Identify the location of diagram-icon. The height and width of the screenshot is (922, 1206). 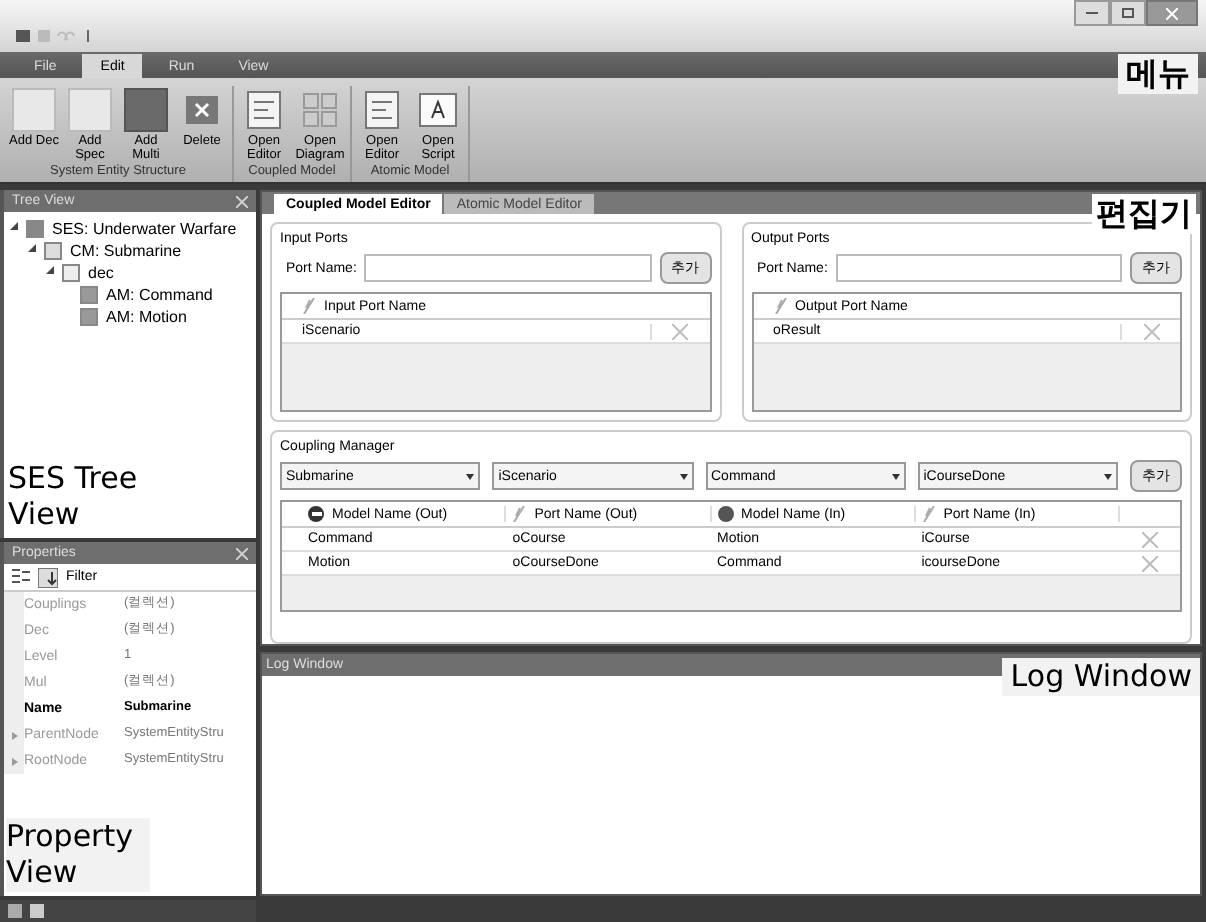
(320, 110).